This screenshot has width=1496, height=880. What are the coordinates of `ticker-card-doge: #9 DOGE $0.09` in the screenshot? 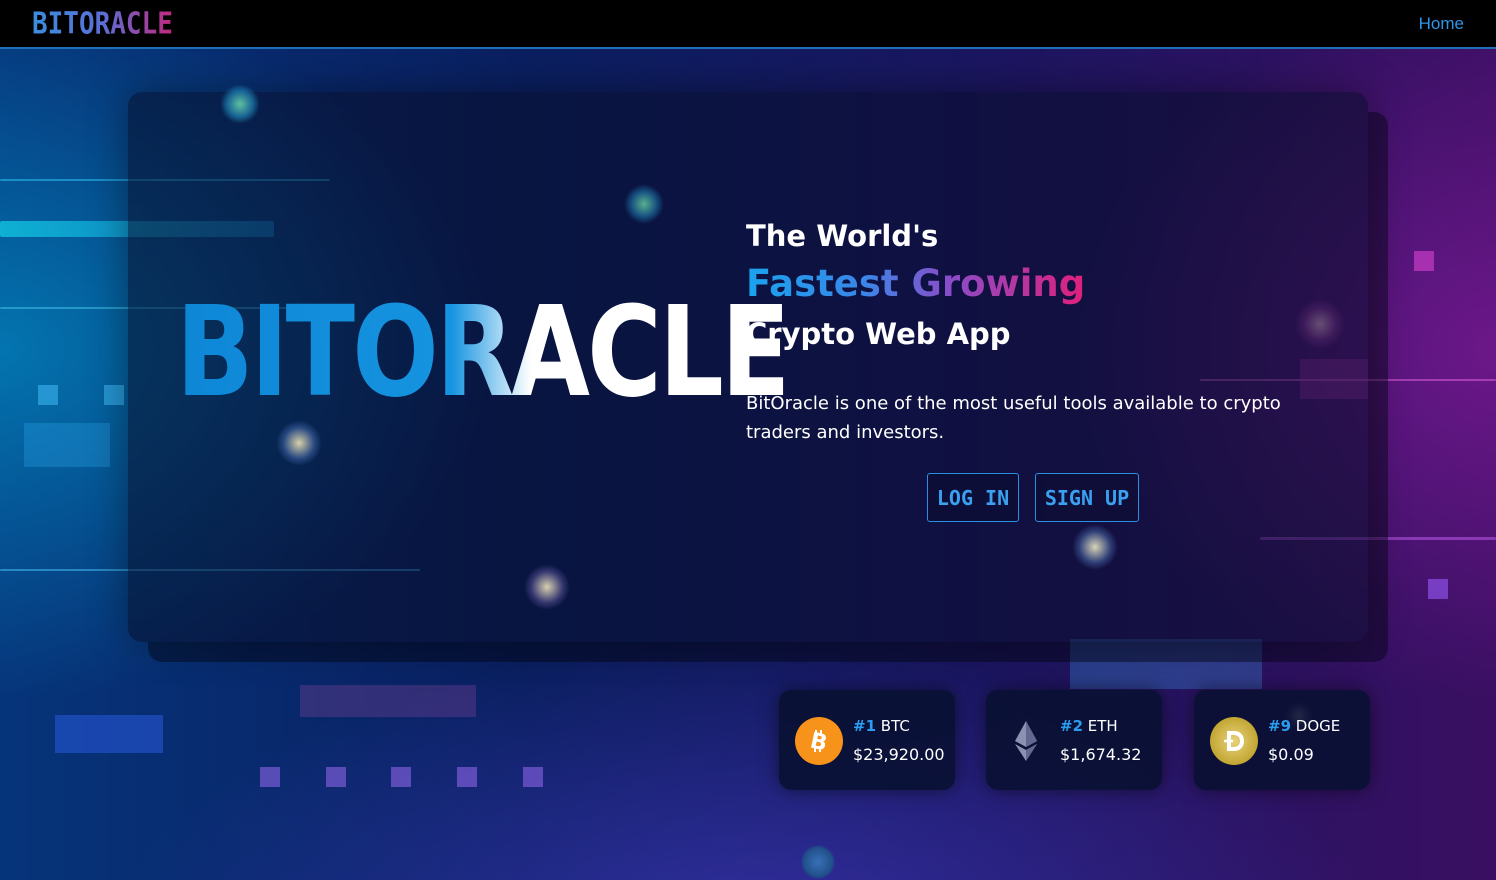 It's located at (1282, 740).